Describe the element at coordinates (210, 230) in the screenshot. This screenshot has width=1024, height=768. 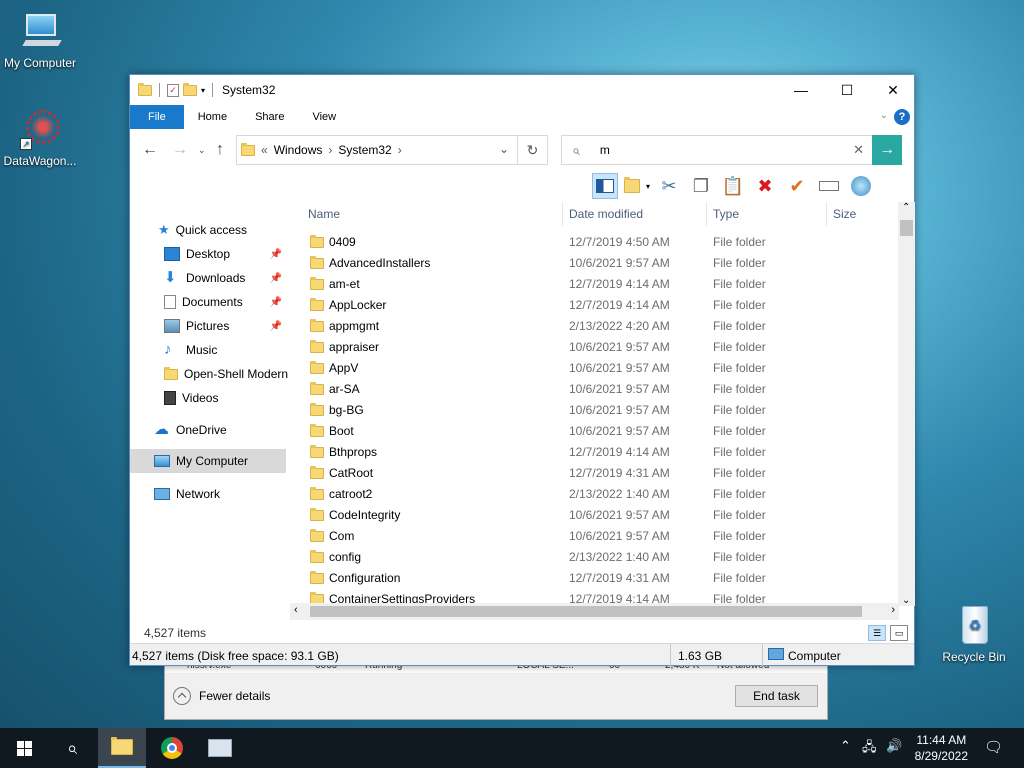
I see `nav-quick-access: ★ Quick access` at that location.